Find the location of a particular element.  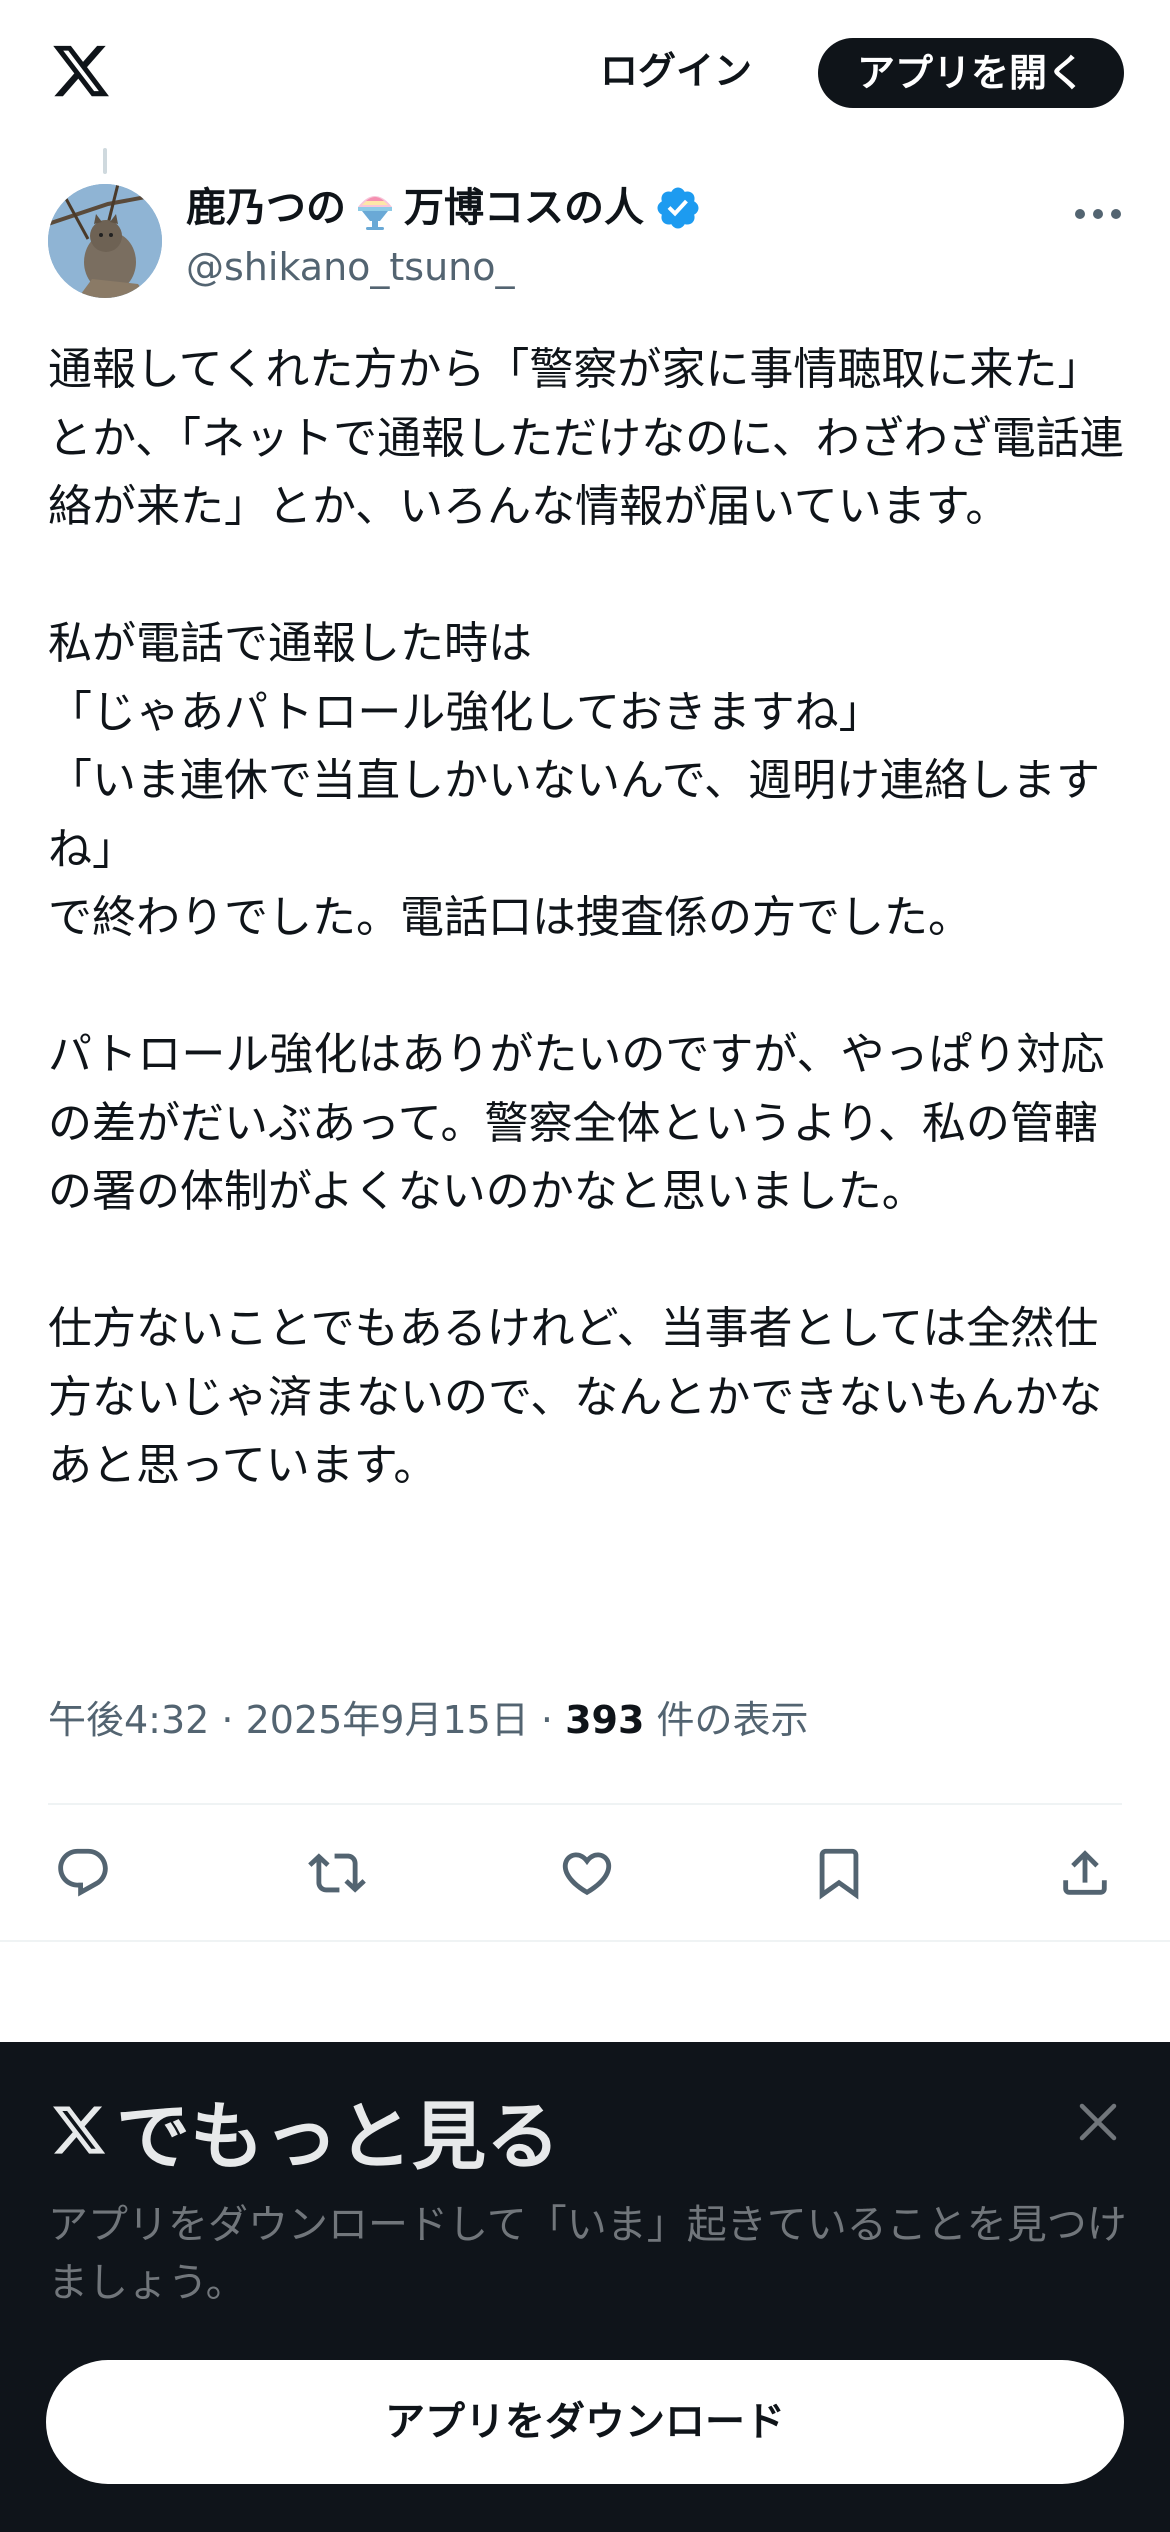

divider is located at coordinates (585, 1804).